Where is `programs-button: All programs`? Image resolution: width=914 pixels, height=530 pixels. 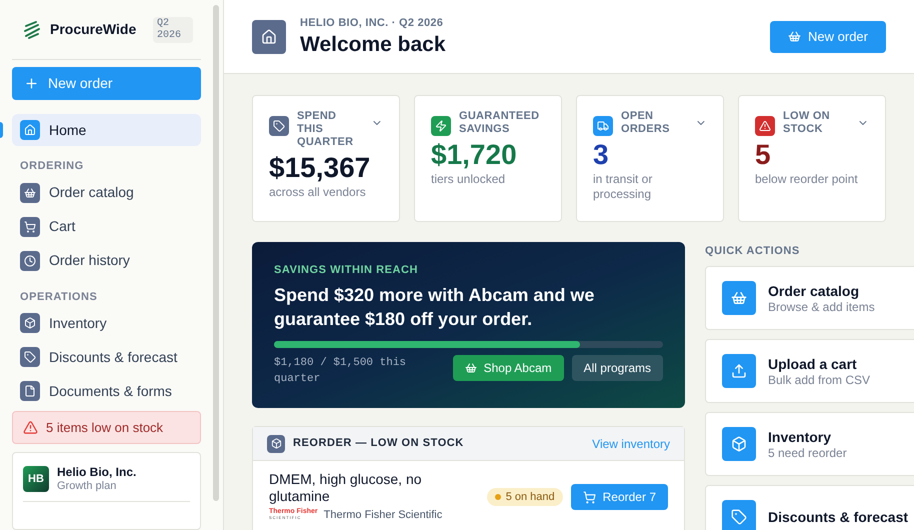
programs-button: All programs is located at coordinates (617, 367).